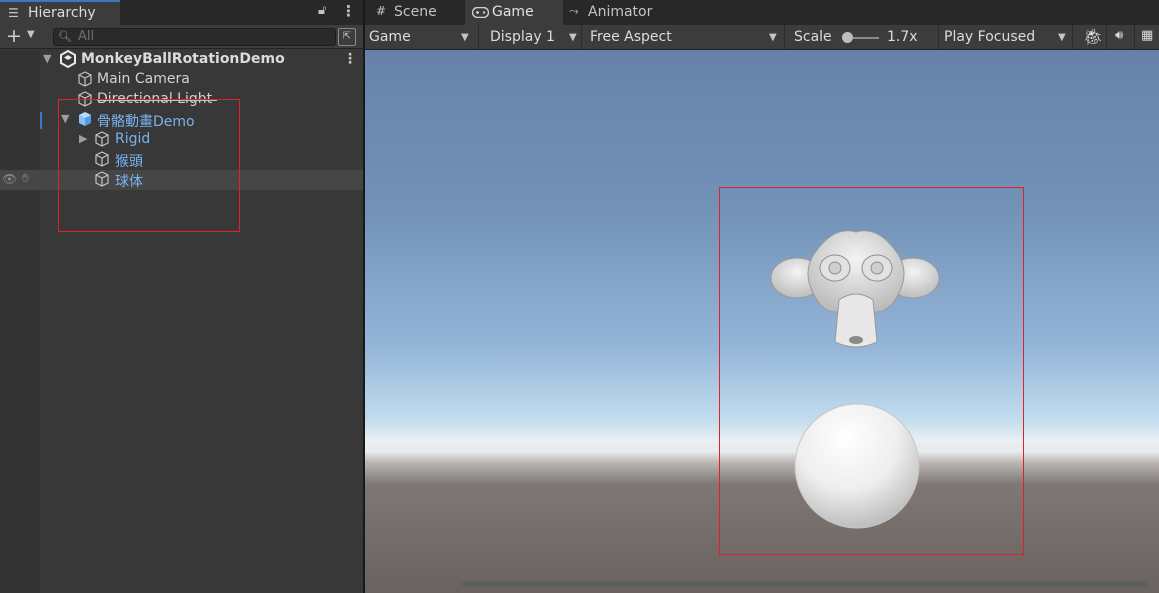  What do you see at coordinates (480, 12) in the screenshot?
I see `gamepad-icon` at bounding box center [480, 12].